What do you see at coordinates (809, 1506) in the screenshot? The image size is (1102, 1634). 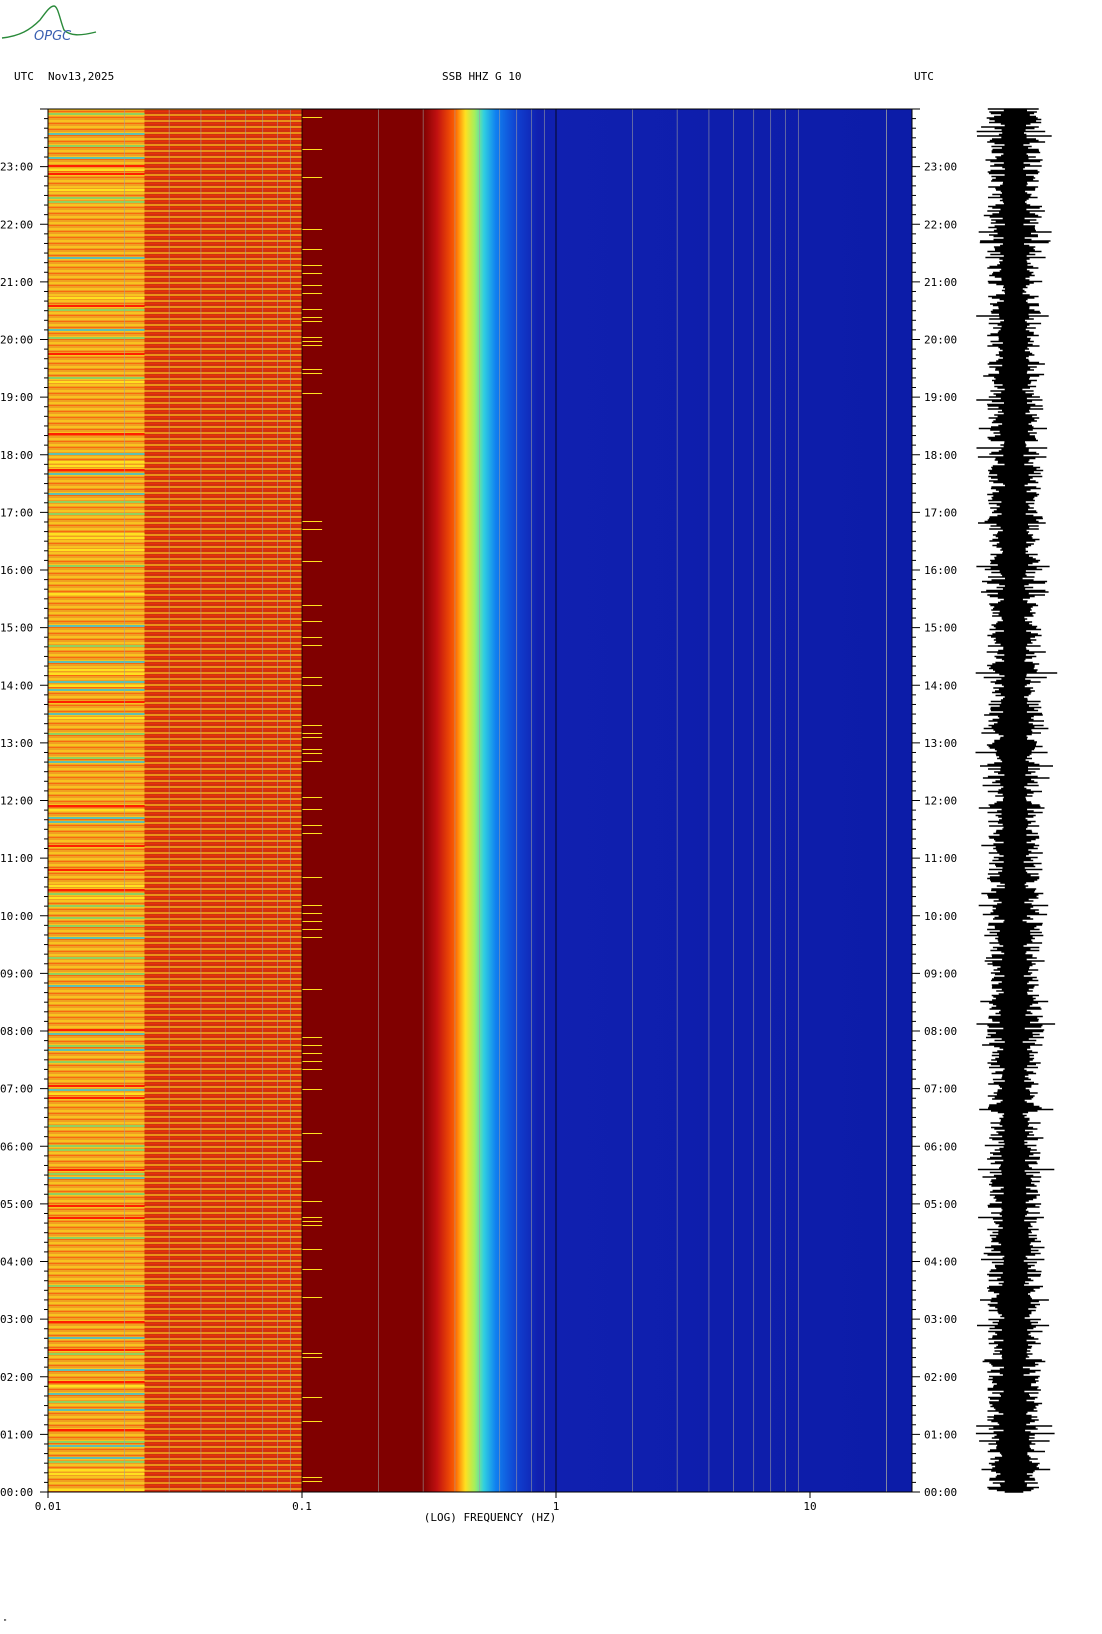 I see `freq-label: 10` at bounding box center [809, 1506].